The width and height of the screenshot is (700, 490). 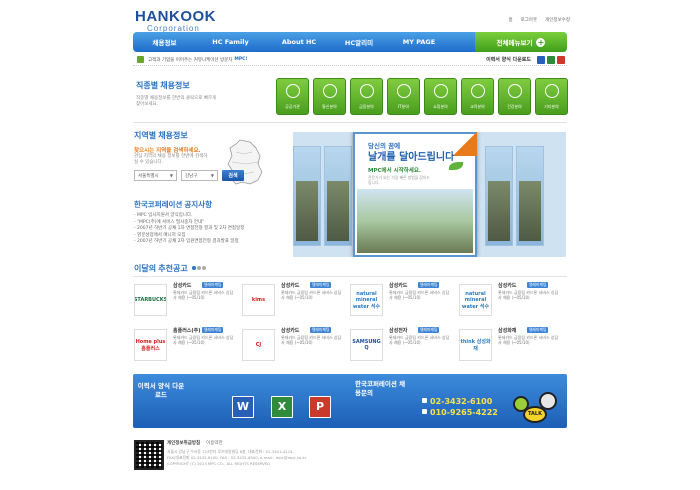 I want to click on announcement-item: - 2007년 하반기 공채 2차 임원면접전형 결과발표 일정, so click(x=209, y=242).